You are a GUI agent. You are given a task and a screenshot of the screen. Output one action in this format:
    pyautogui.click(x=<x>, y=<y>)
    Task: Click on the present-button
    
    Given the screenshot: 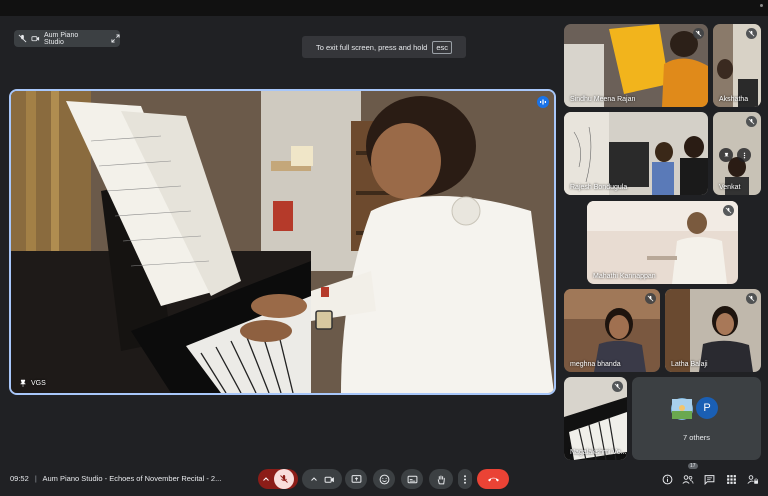 What is the action you would take?
    pyautogui.click(x=356, y=479)
    